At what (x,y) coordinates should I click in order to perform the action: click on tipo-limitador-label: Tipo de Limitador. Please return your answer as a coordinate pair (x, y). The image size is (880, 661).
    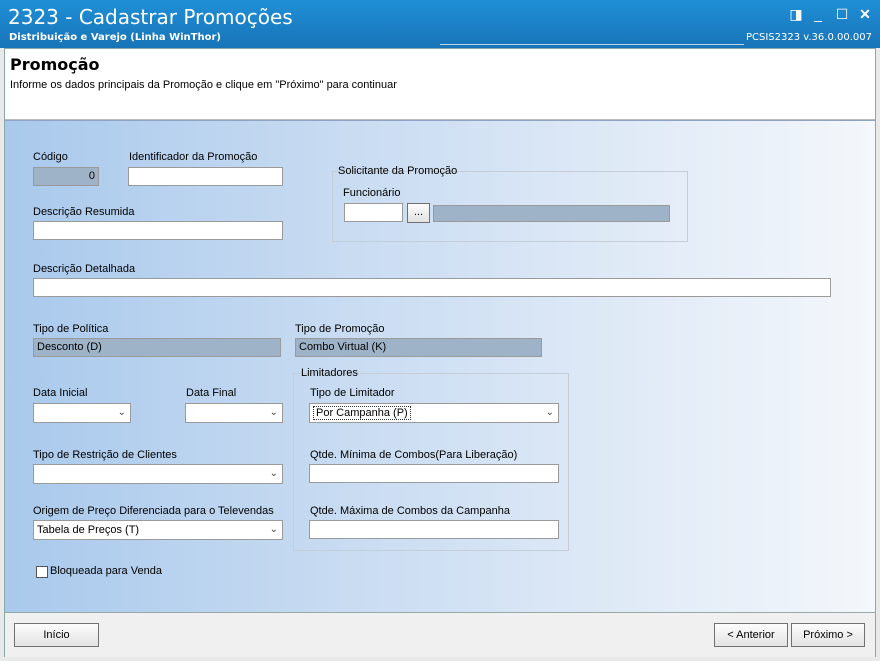
    Looking at the image, I should click on (352, 393).